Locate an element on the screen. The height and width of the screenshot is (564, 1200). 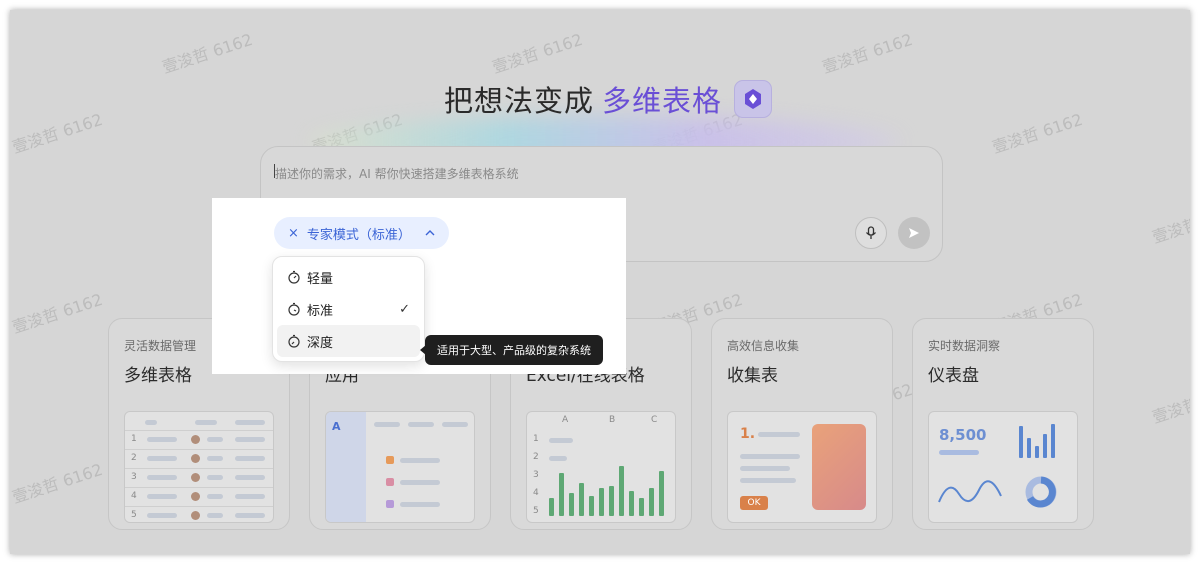
donut-chart-icon is located at coordinates (1041, 492).